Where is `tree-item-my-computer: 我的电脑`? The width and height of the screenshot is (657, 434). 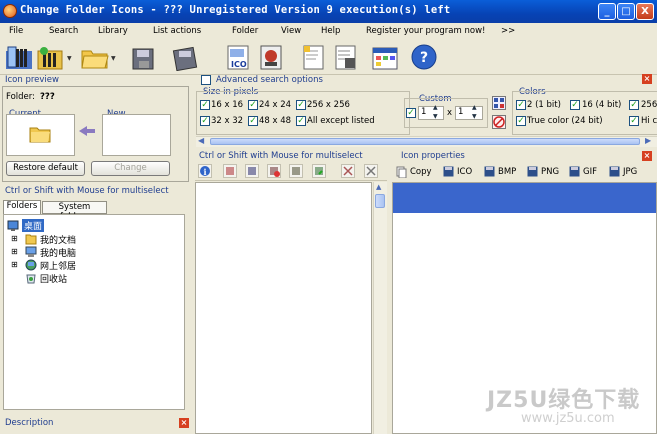 tree-item-my-computer: 我的电脑 is located at coordinates (58, 252).